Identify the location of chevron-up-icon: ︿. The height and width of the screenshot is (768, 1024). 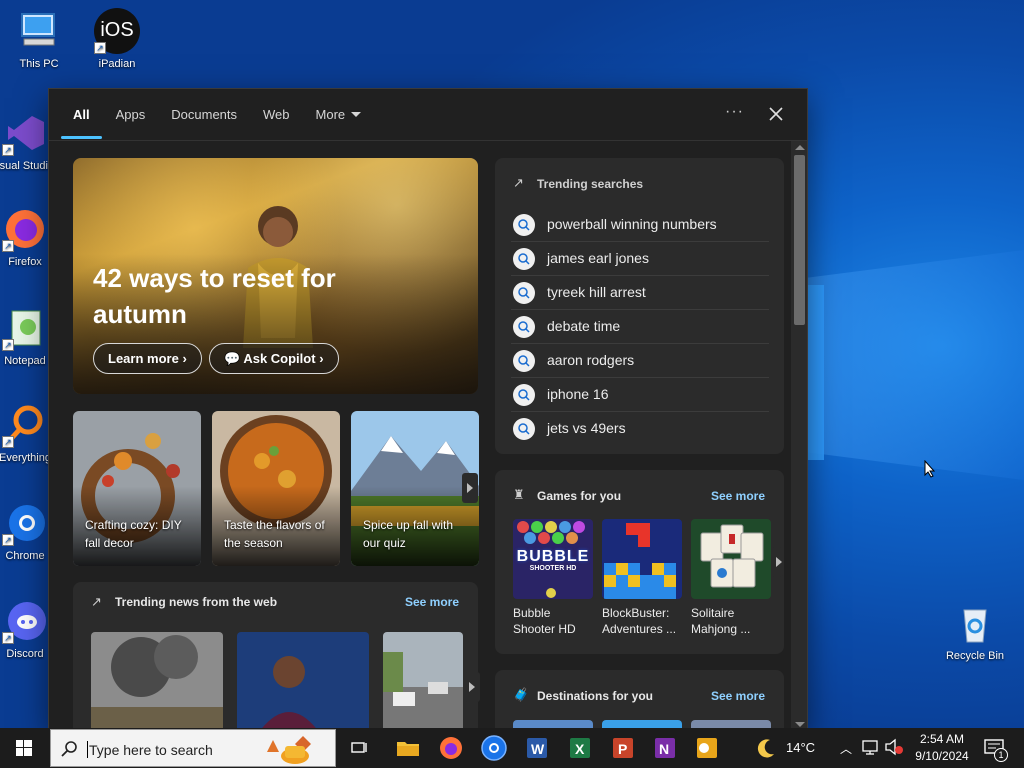
(846, 748).